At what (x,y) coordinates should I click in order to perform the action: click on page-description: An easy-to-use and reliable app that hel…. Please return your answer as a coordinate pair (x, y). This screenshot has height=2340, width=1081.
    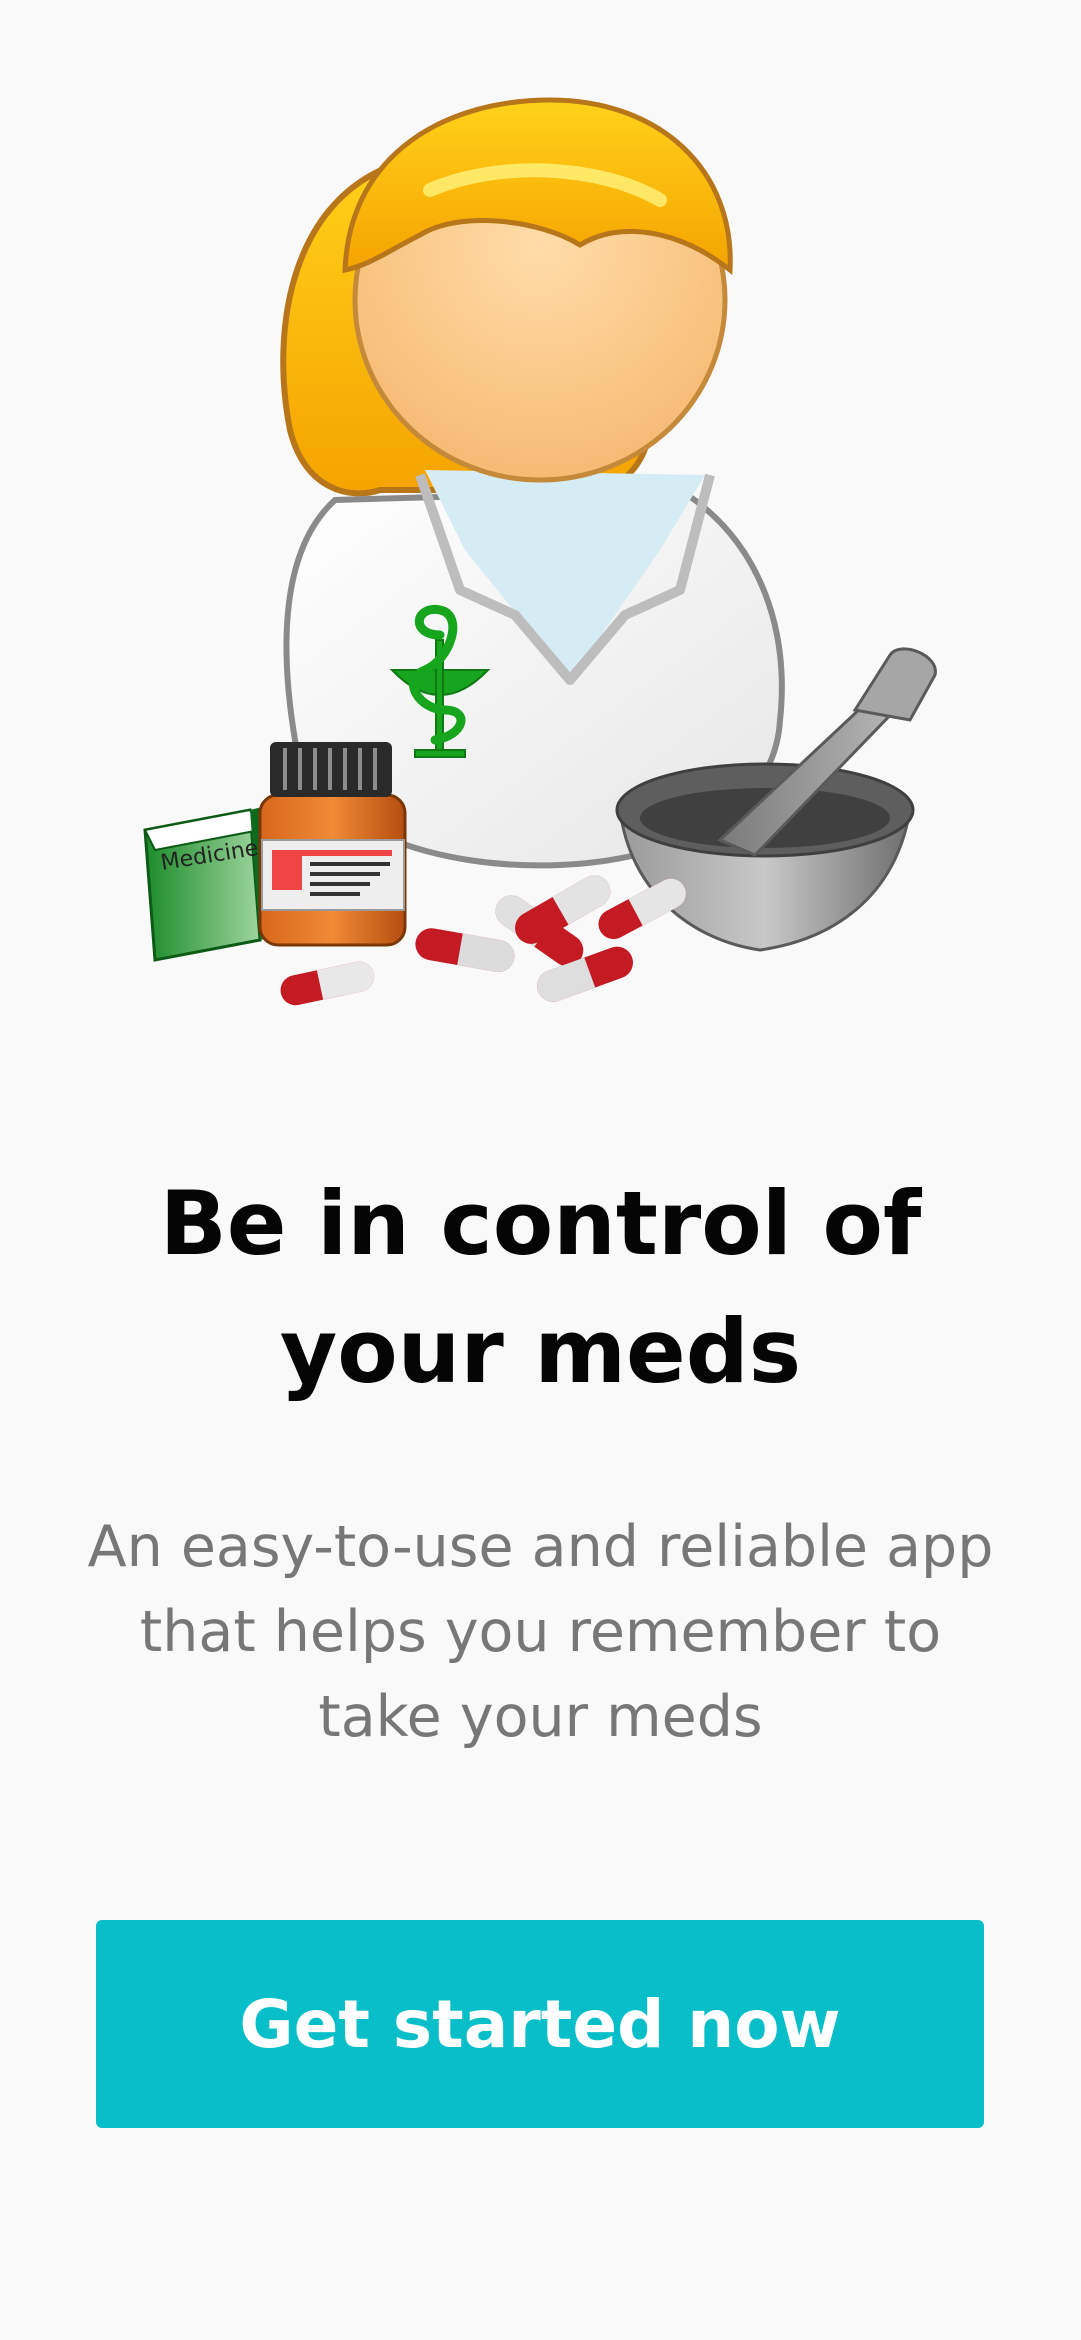
    Looking at the image, I should click on (540, 1632).